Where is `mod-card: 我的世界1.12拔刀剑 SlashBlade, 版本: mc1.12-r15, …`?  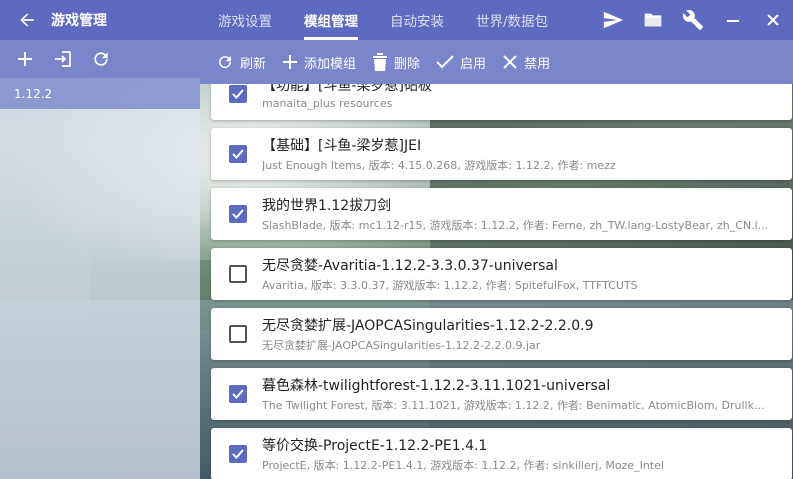
mod-card: 我的世界1.12拔刀剑 SlashBlade, 版本: mc1.12-r15, … is located at coordinates (501, 214).